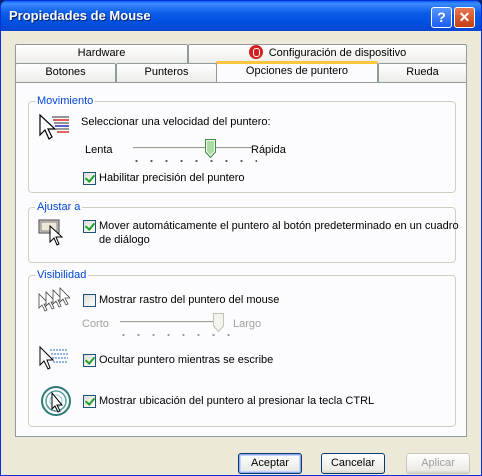 This screenshot has height=476, width=482. What do you see at coordinates (89, 401) in the screenshot?
I see `show-location-checkbox` at bounding box center [89, 401].